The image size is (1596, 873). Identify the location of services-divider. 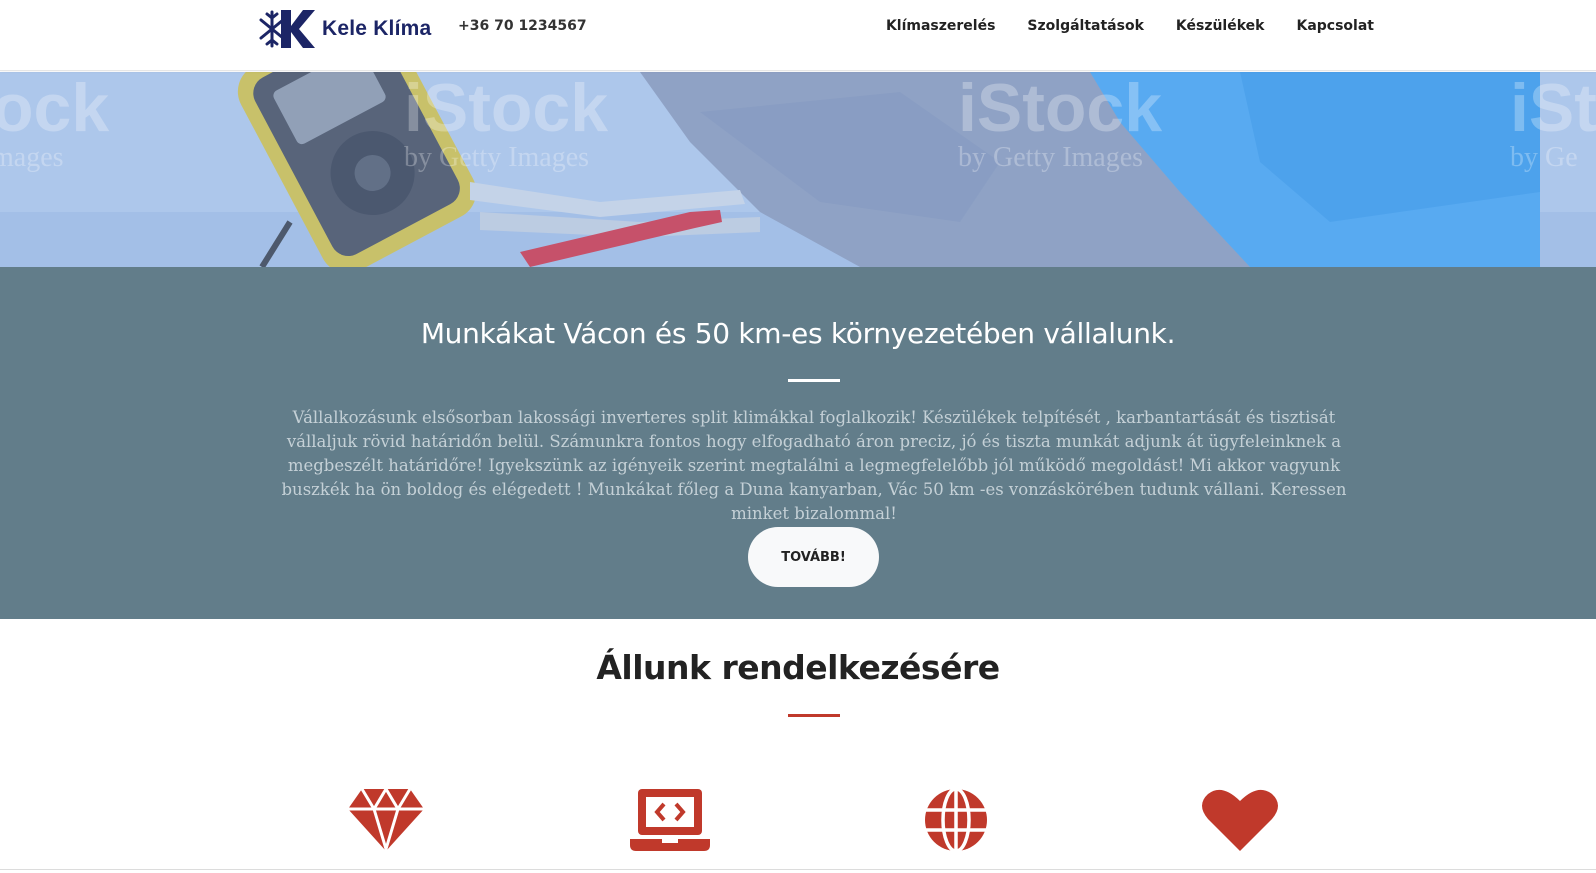
(814, 715).